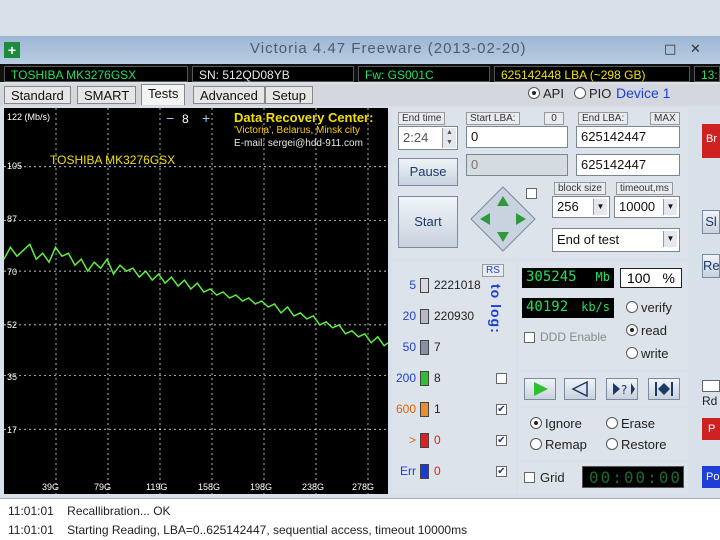  Describe the element at coordinates (453, 285) in the screenshot. I see `block-row-0: 5 2221018` at that location.